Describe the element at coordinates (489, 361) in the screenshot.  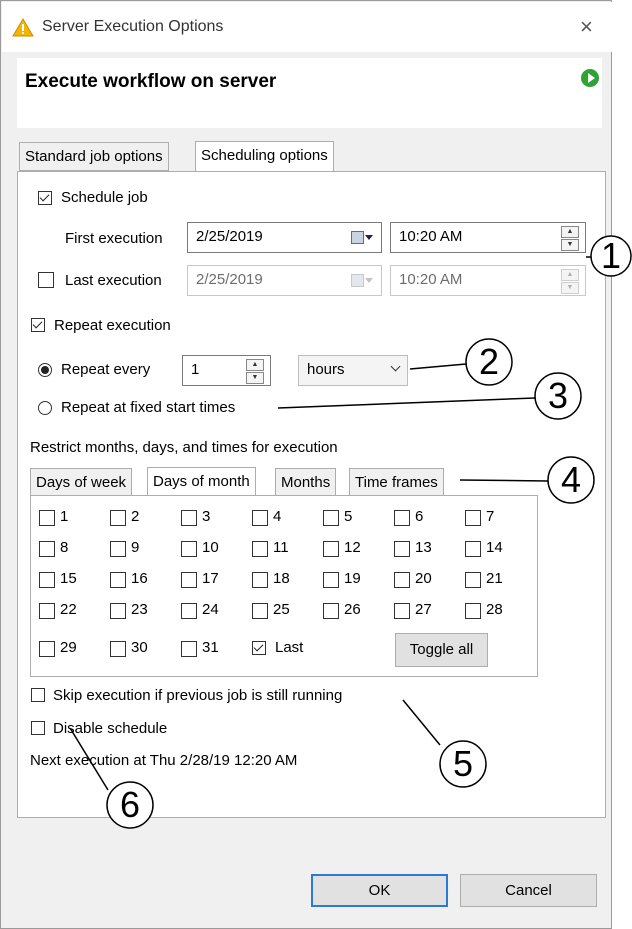
I see `callout-2: 2` at that location.